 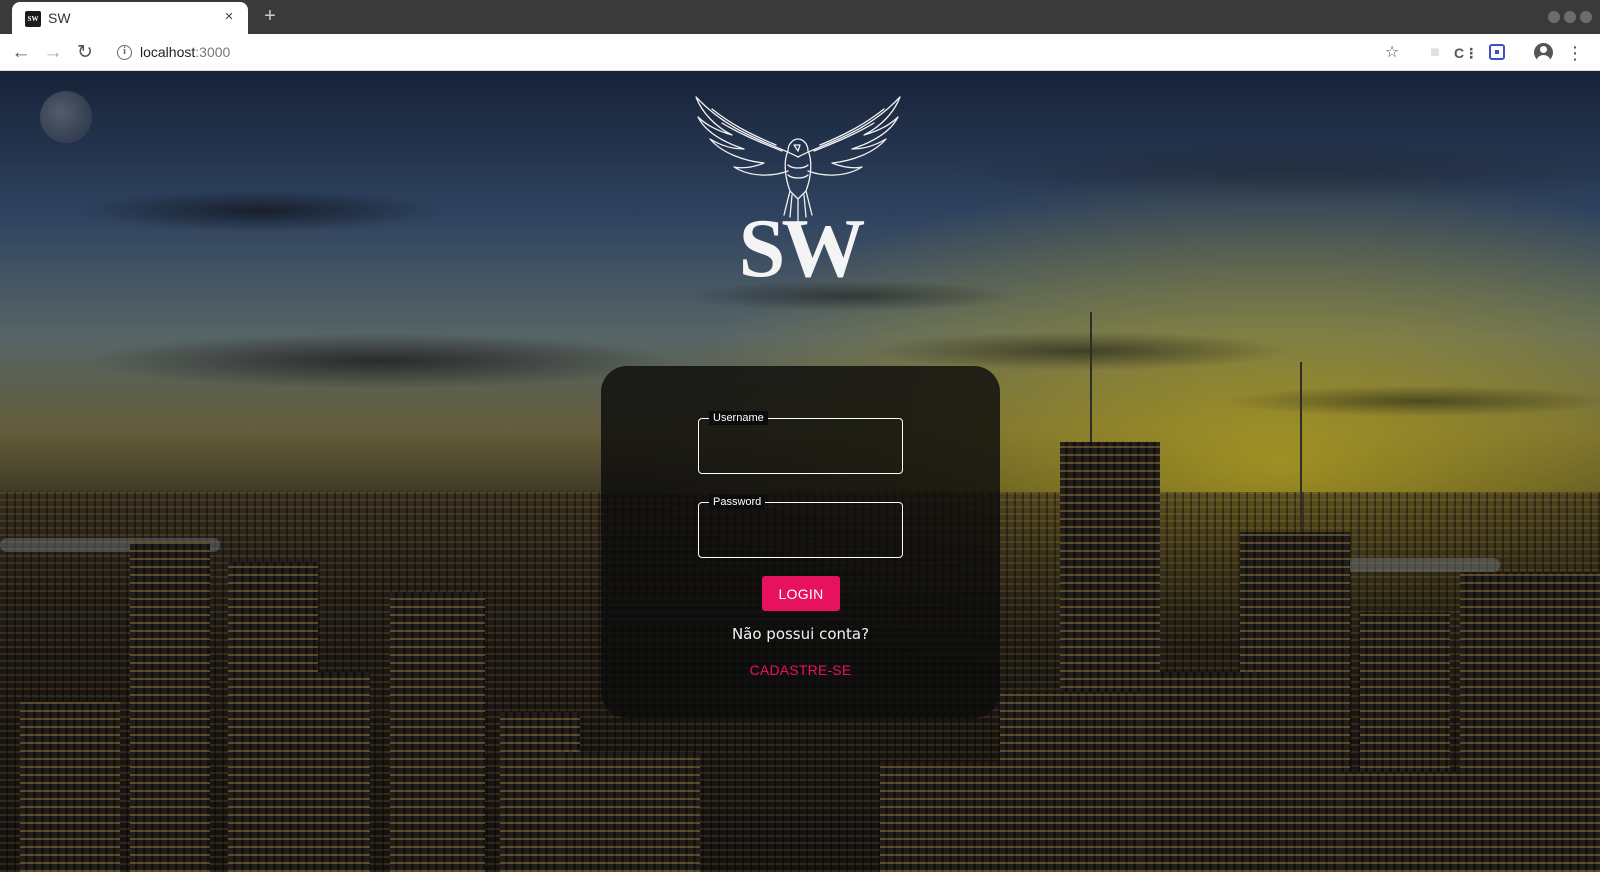 I want to click on minimize-button, so click(x=1554, y=17).